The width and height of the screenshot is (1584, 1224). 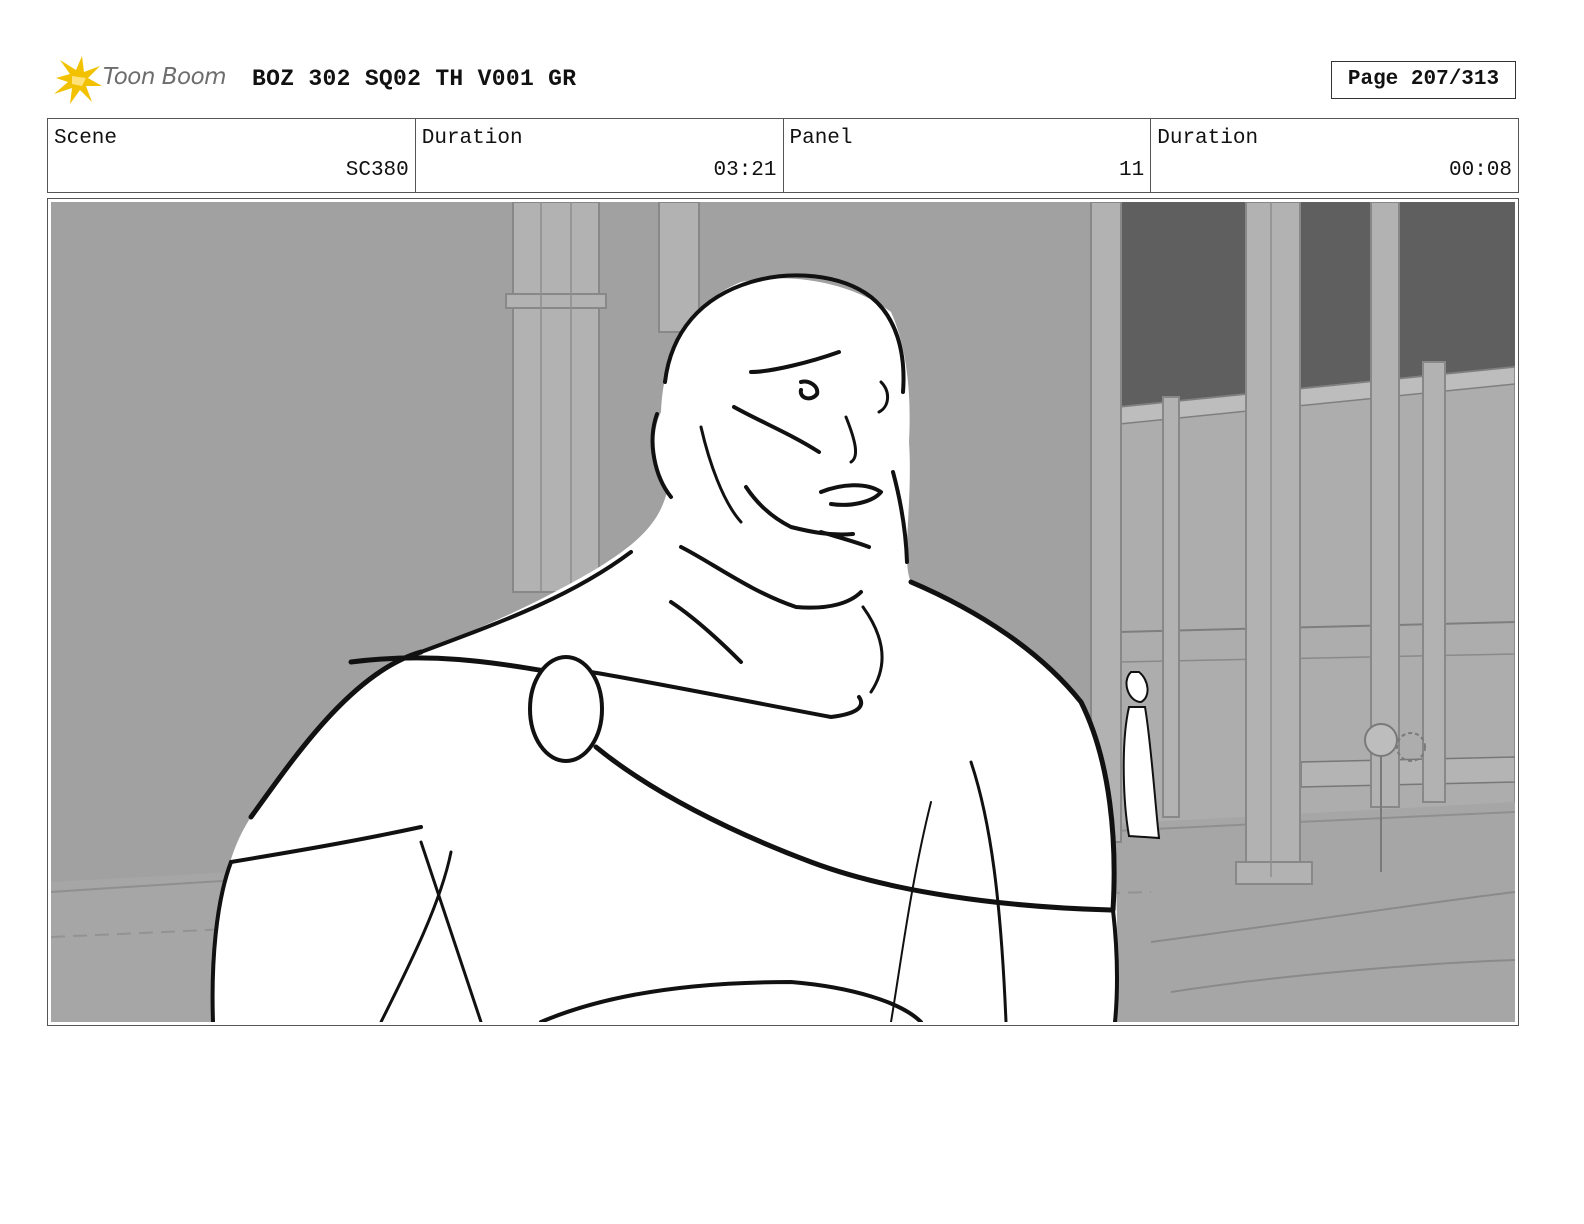 I want to click on cape-clasp, so click(x=566, y=709).